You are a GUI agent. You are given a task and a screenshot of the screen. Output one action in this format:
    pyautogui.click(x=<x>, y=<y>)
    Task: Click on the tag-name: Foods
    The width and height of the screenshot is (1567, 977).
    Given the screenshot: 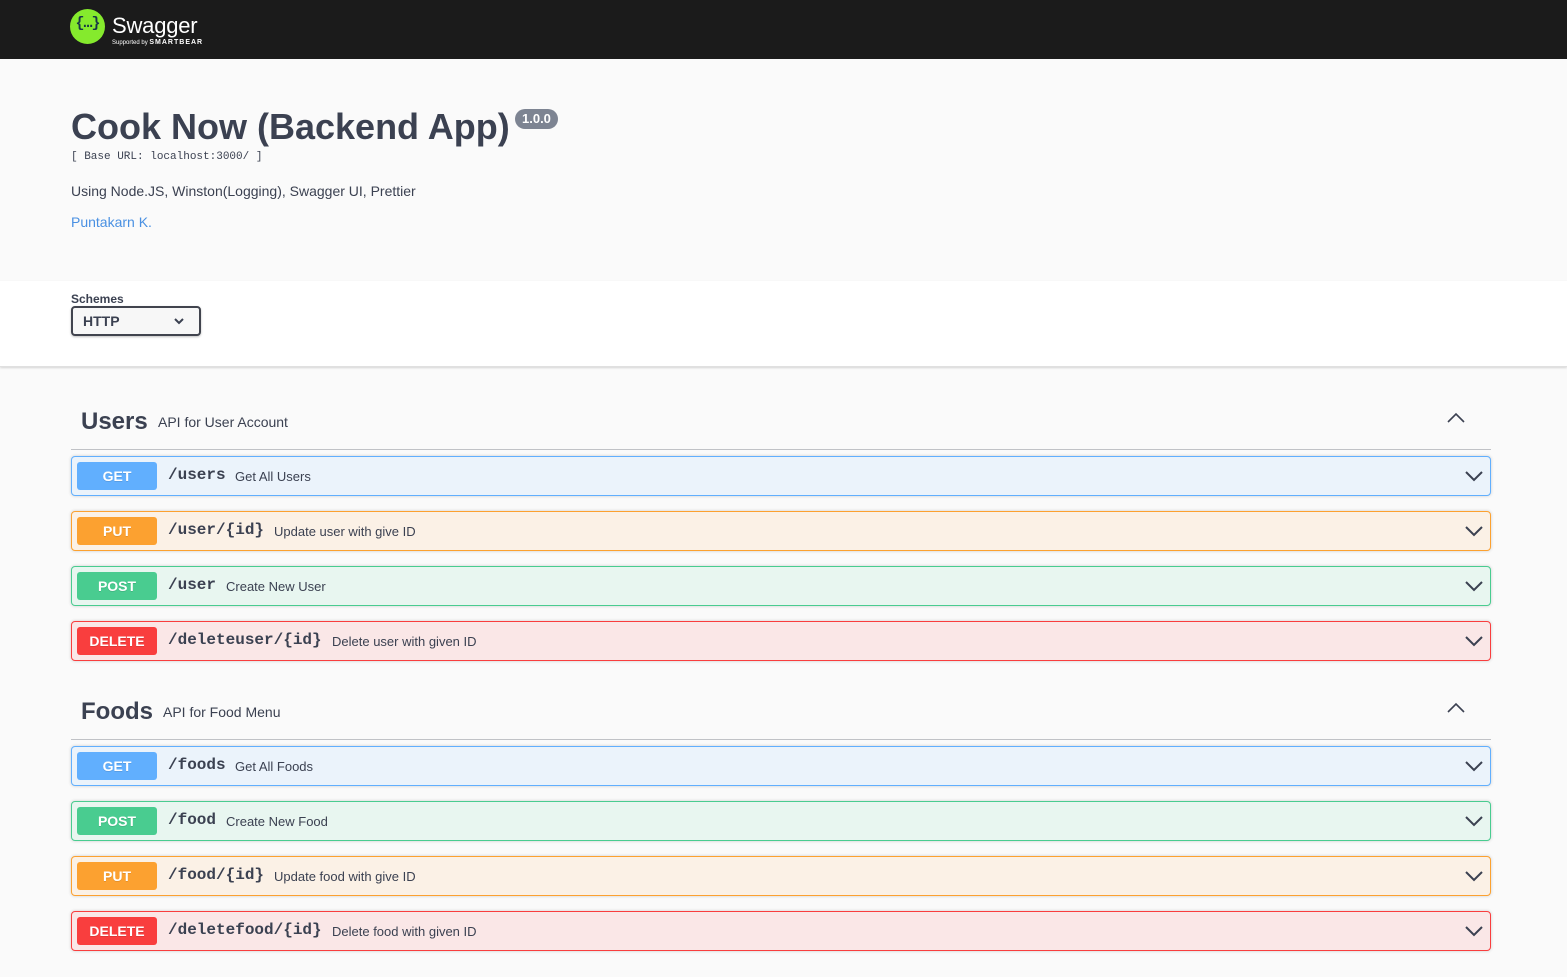 What is the action you would take?
    pyautogui.click(x=117, y=711)
    